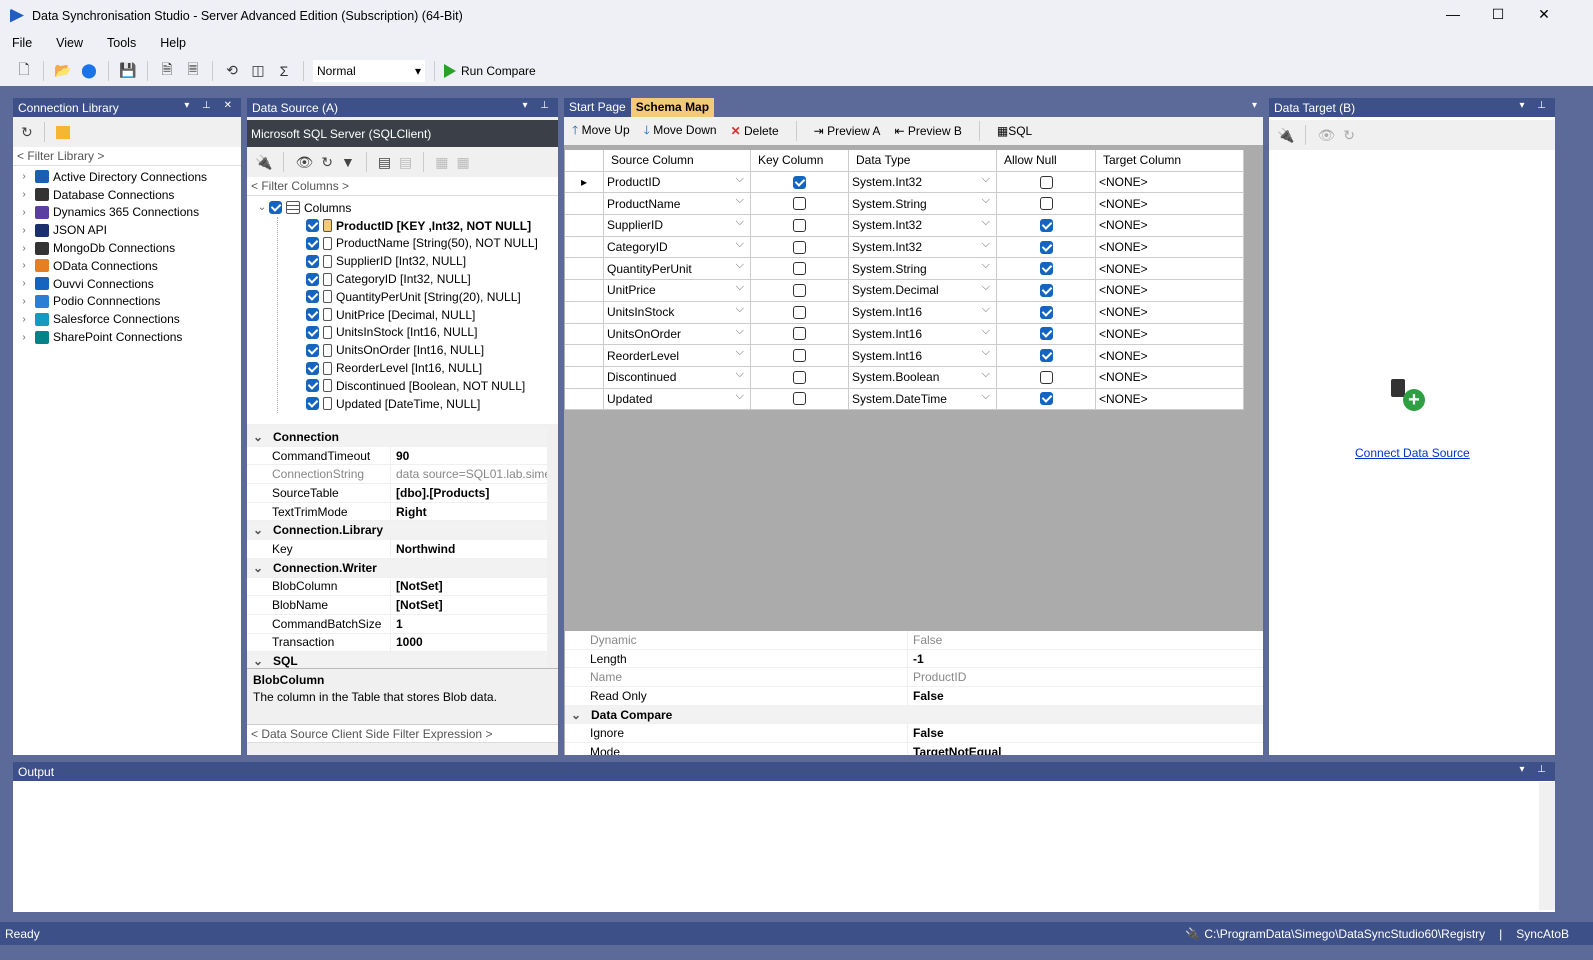 The width and height of the screenshot is (1593, 960). Describe the element at coordinates (432, 297) in the screenshot. I see `column-item: QuantityPerUnit [String(20), NULL]` at that location.